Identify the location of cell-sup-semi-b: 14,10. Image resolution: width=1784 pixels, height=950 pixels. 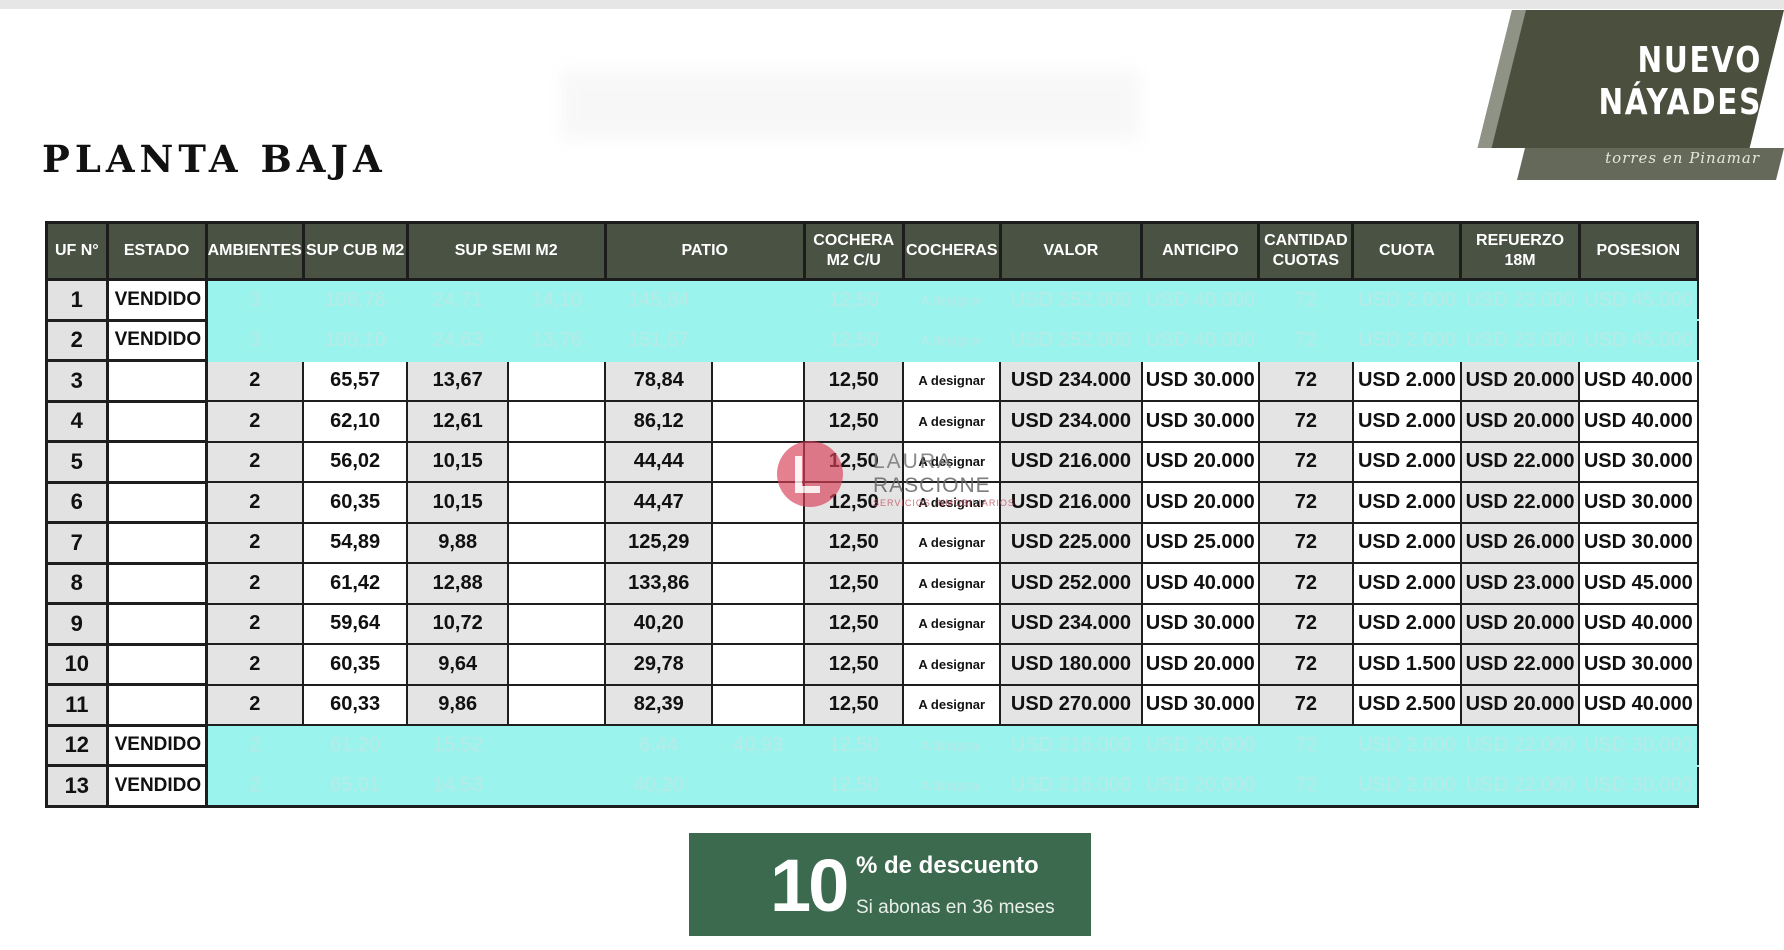
(557, 299).